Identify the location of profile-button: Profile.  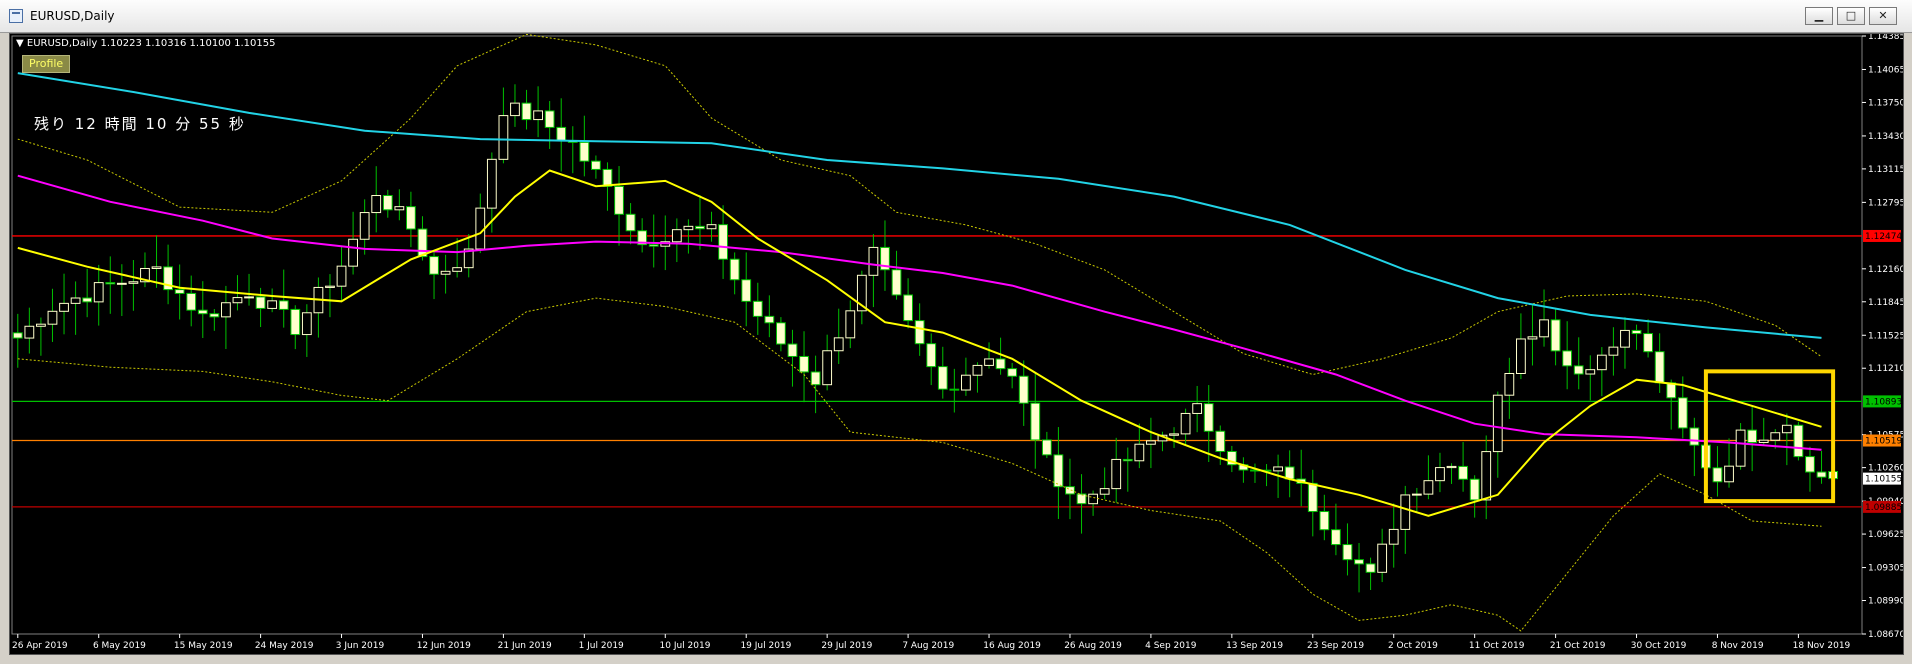
(46, 64).